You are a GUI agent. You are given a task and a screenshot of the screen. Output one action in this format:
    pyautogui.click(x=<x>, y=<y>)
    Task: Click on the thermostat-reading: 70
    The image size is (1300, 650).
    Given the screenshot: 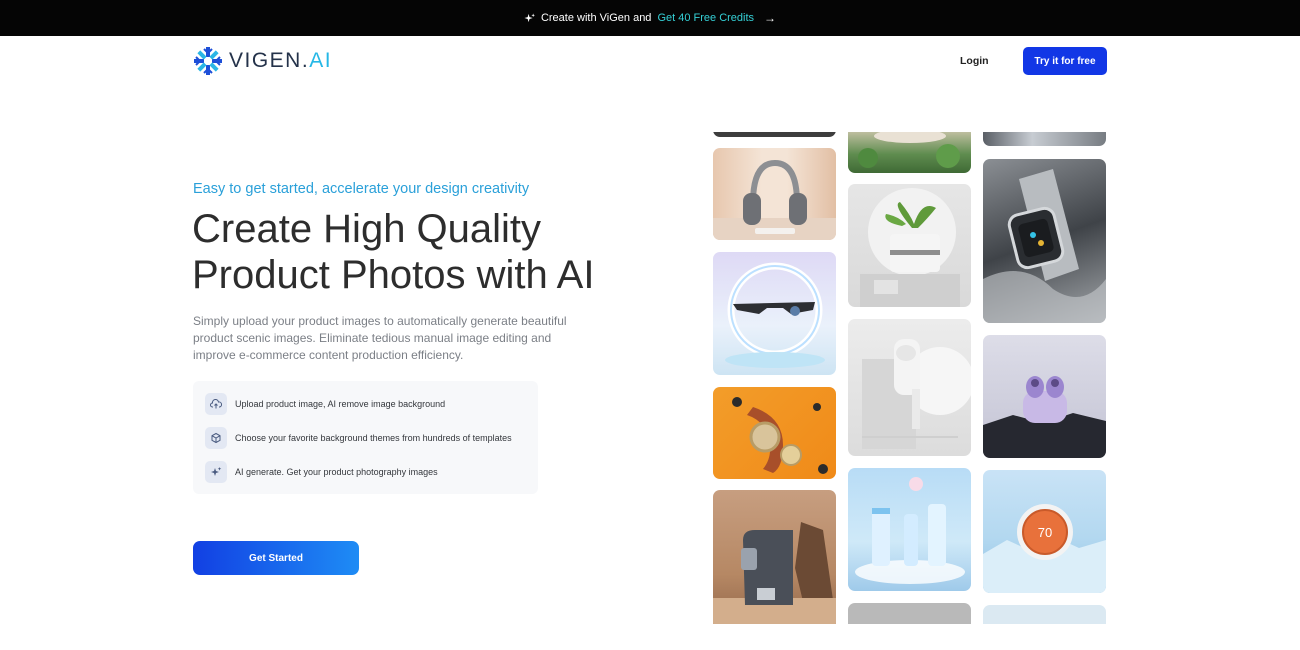 What is the action you would take?
    pyautogui.click(x=1045, y=532)
    